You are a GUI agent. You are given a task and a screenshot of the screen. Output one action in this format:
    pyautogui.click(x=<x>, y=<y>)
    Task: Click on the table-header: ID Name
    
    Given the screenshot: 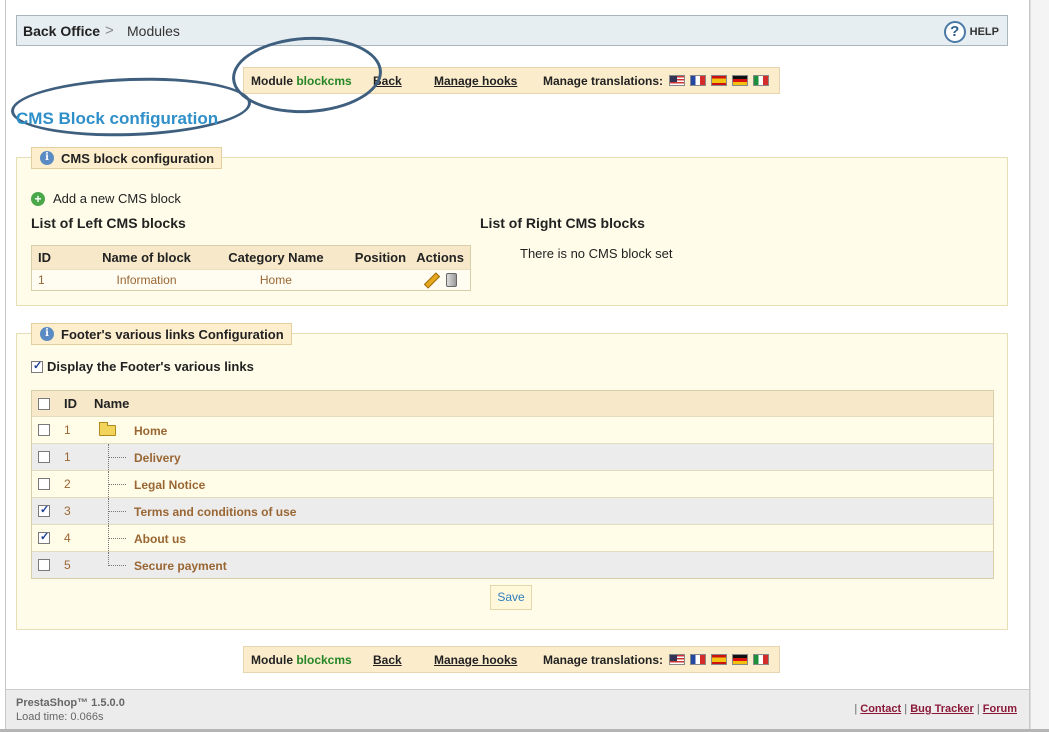 What is the action you would take?
    pyautogui.click(x=512, y=403)
    